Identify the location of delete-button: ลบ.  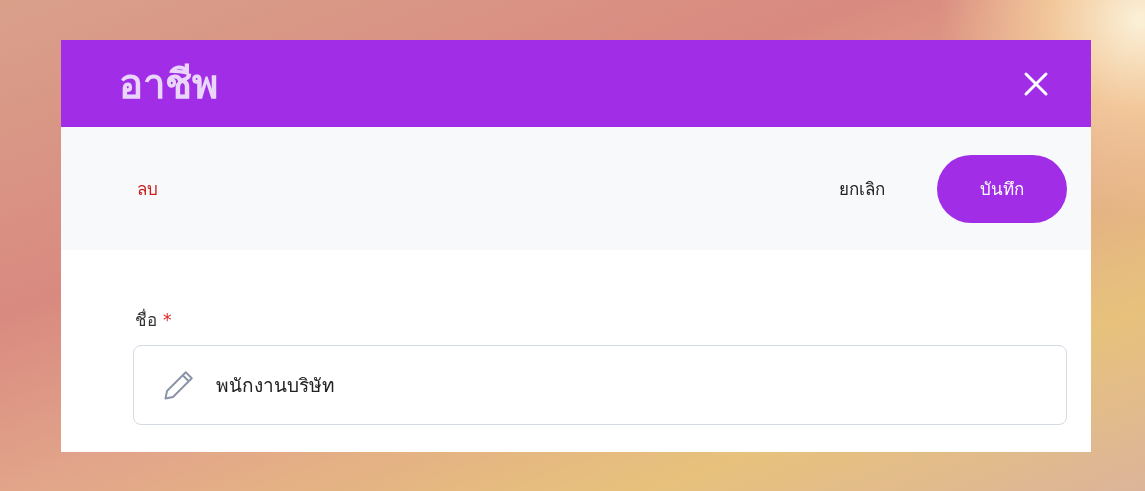
(147, 188).